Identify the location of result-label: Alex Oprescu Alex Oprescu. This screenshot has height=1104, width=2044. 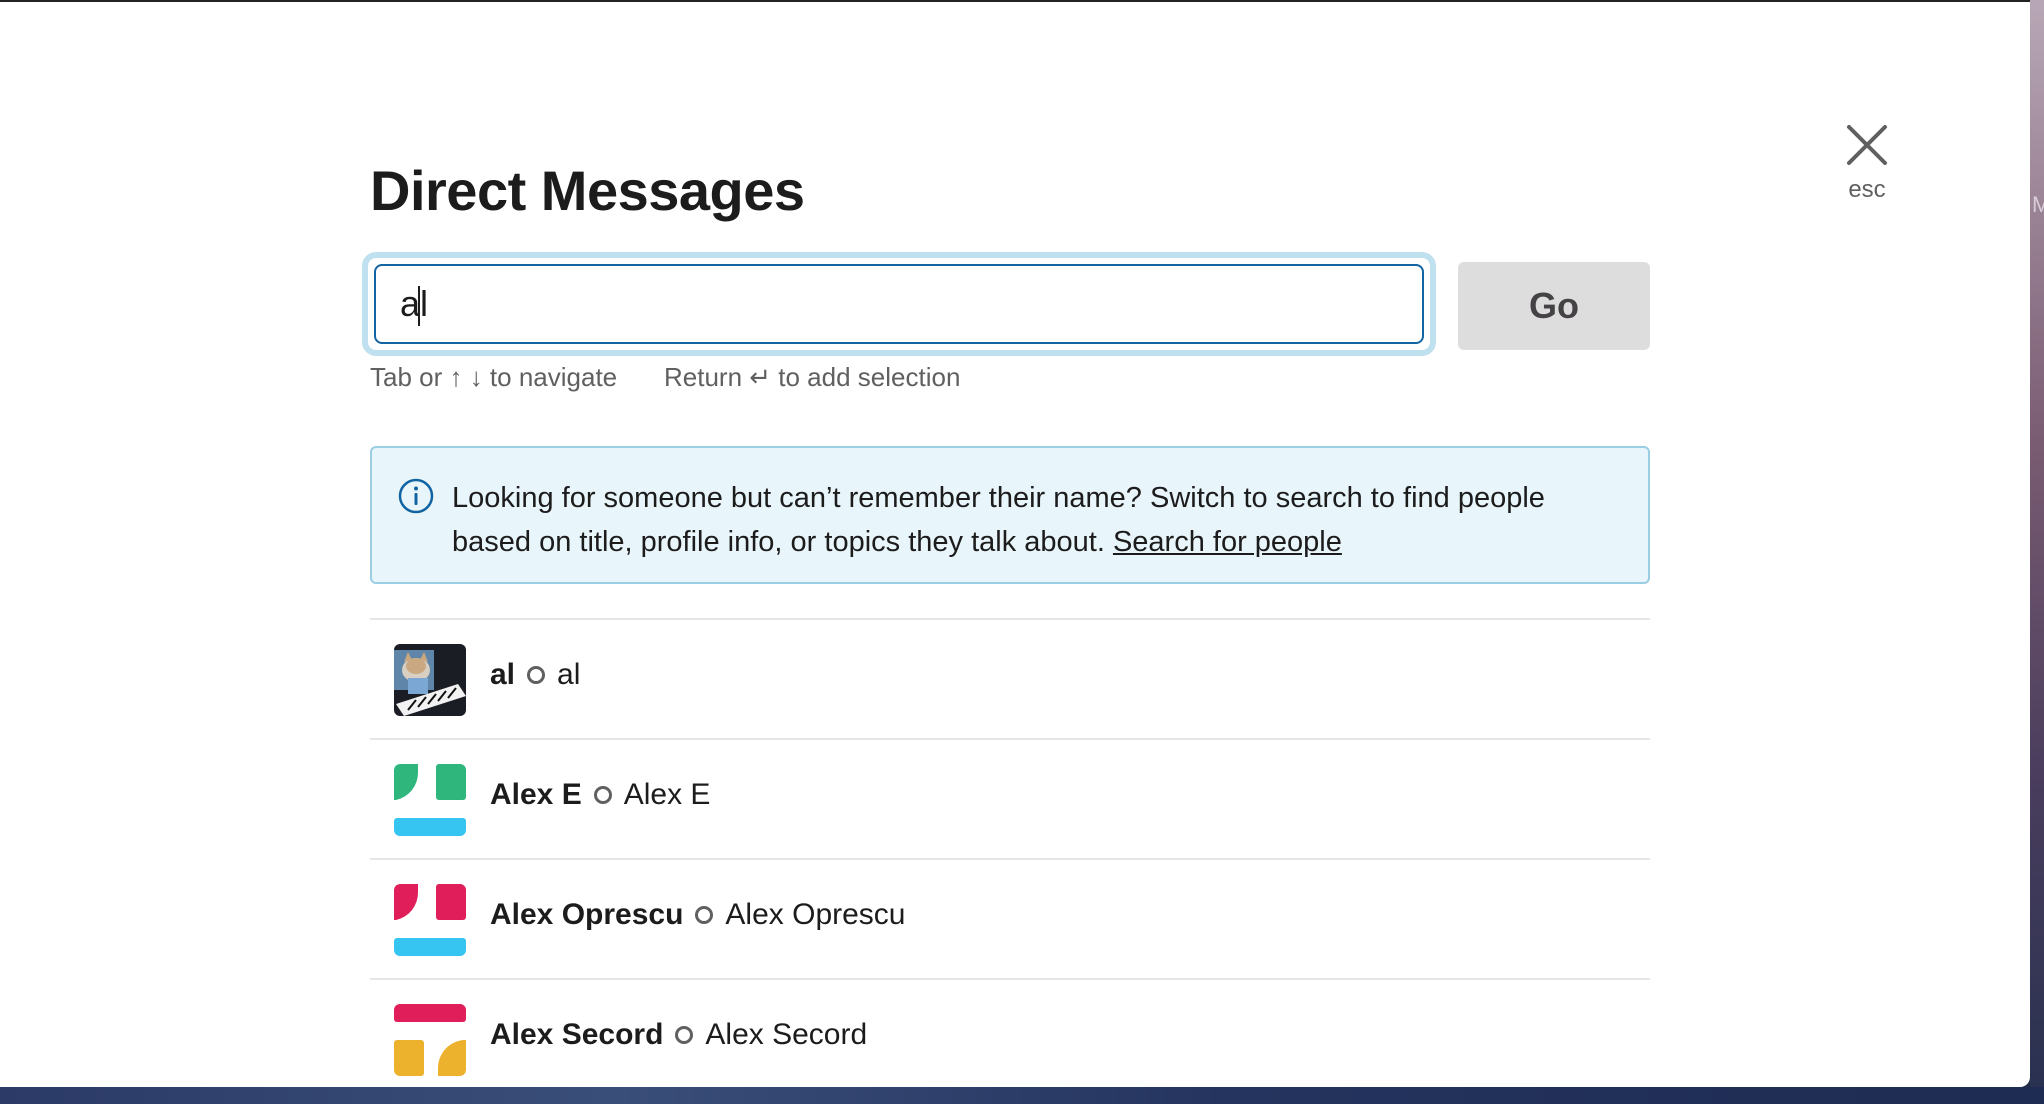
(698, 915).